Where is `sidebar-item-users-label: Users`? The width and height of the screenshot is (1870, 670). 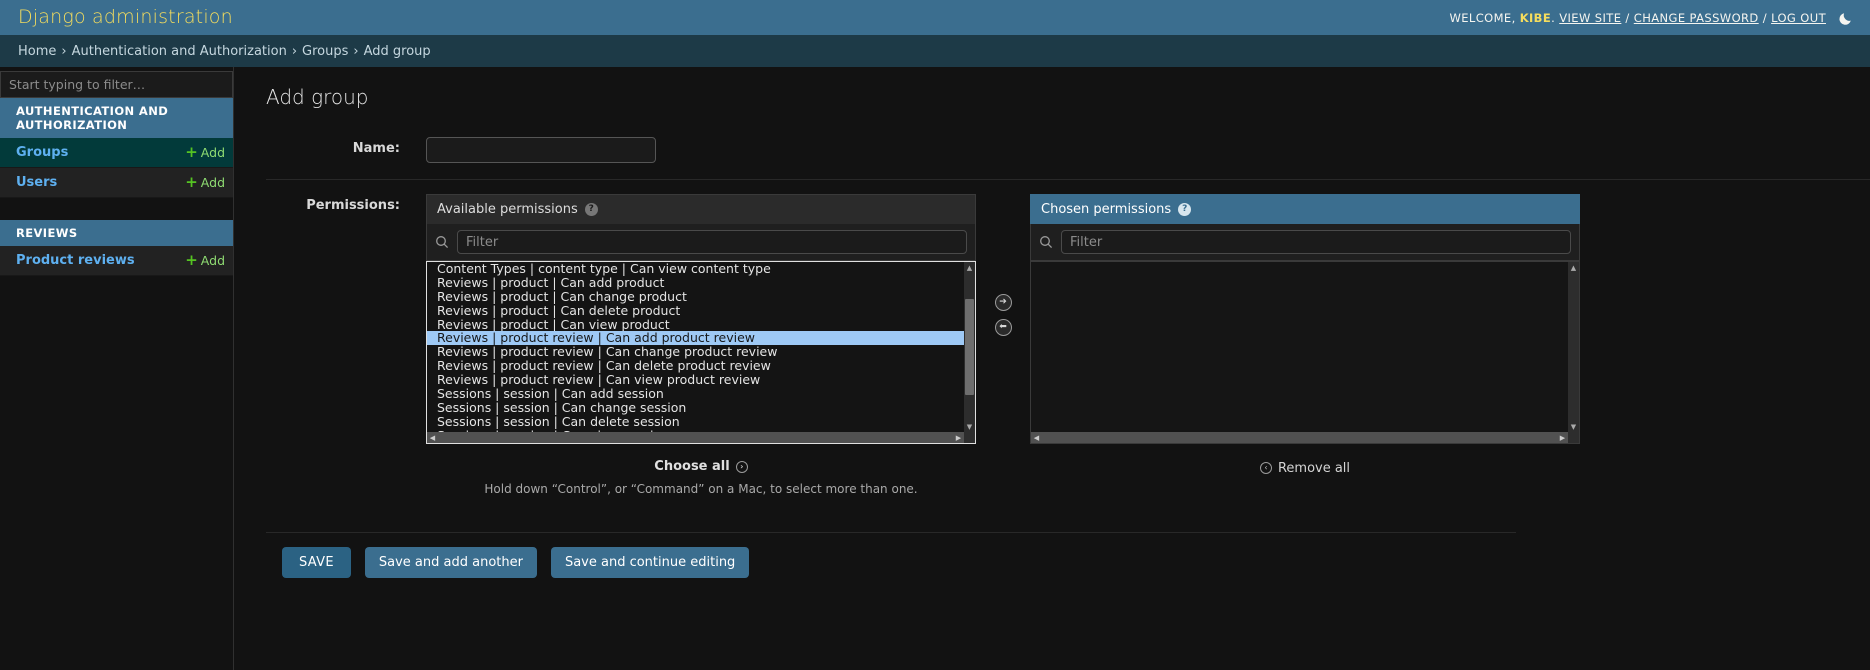
sidebar-item-users-label: Users is located at coordinates (36, 182).